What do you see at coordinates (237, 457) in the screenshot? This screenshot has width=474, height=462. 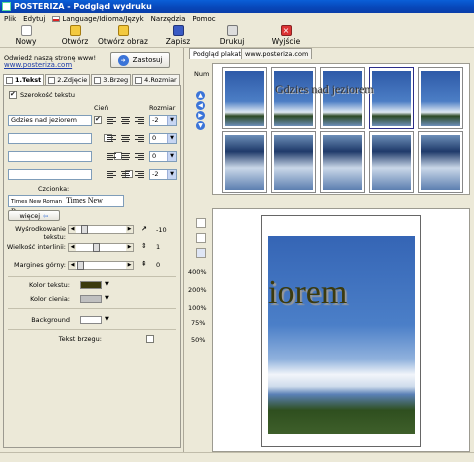 I see `status-bar` at bounding box center [237, 457].